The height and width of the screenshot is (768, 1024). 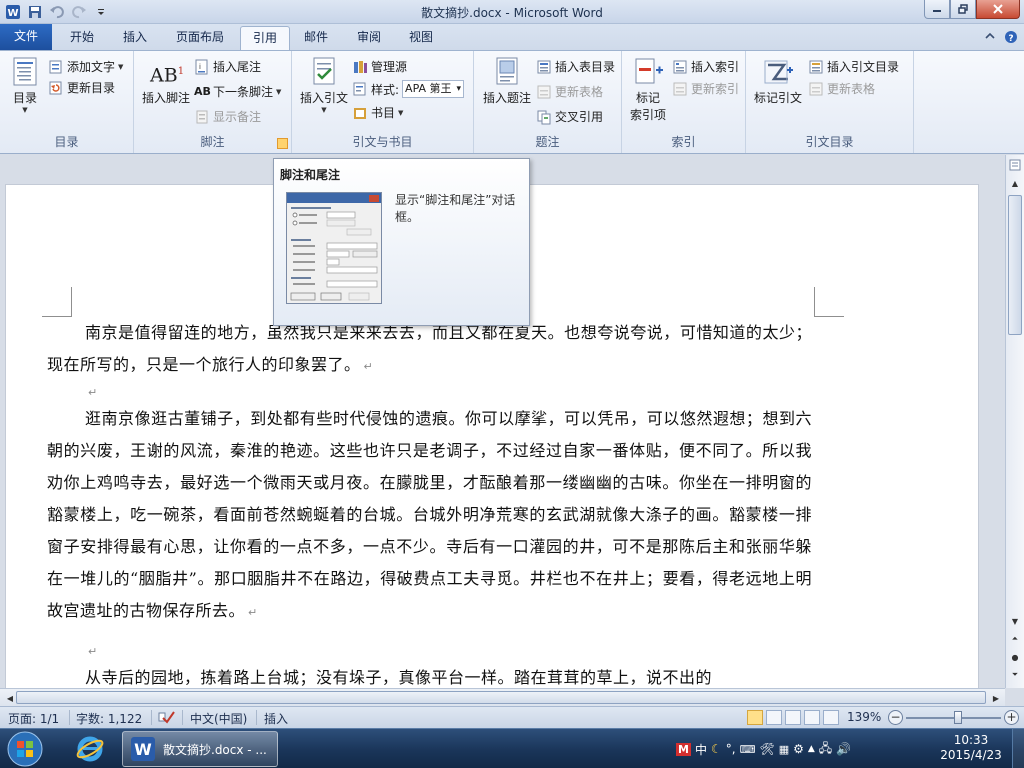 What do you see at coordinates (218, 718) in the screenshot?
I see `language-indicator: 中文(中国)` at bounding box center [218, 718].